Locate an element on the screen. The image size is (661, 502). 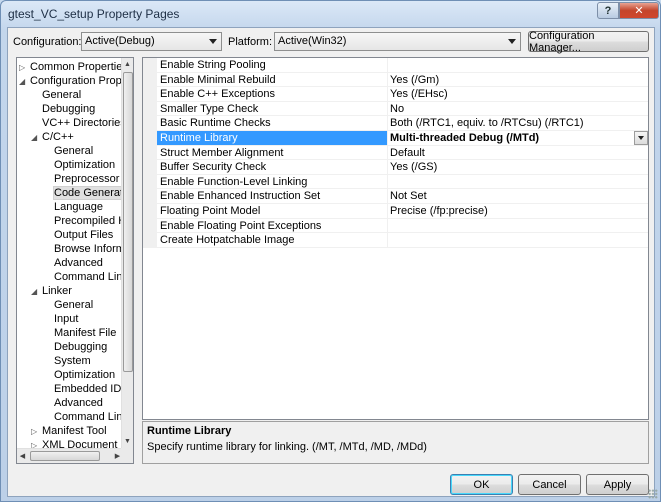
property-row: Enable String Pooling is located at coordinates (395, 65).